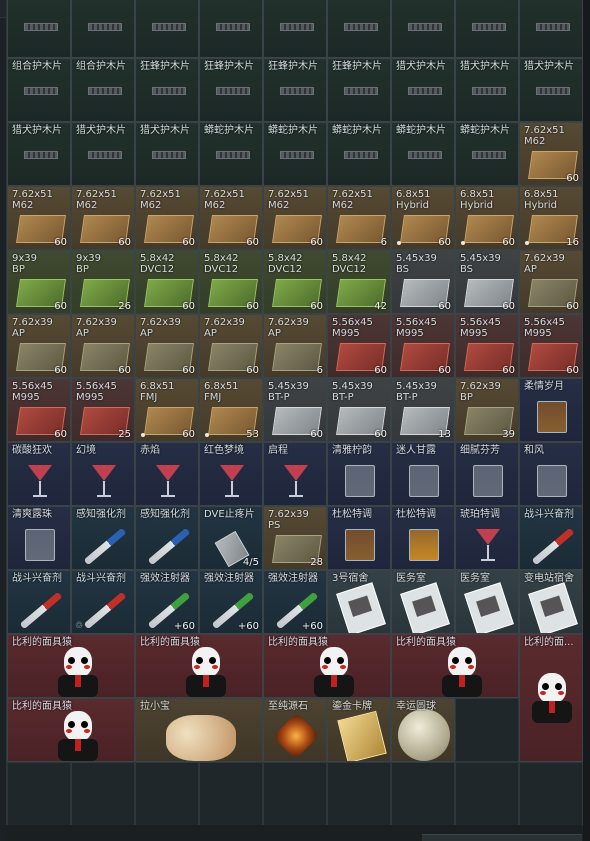  What do you see at coordinates (359, 538) in the screenshot?
I see `inventory-item: 杜松特调` at bounding box center [359, 538].